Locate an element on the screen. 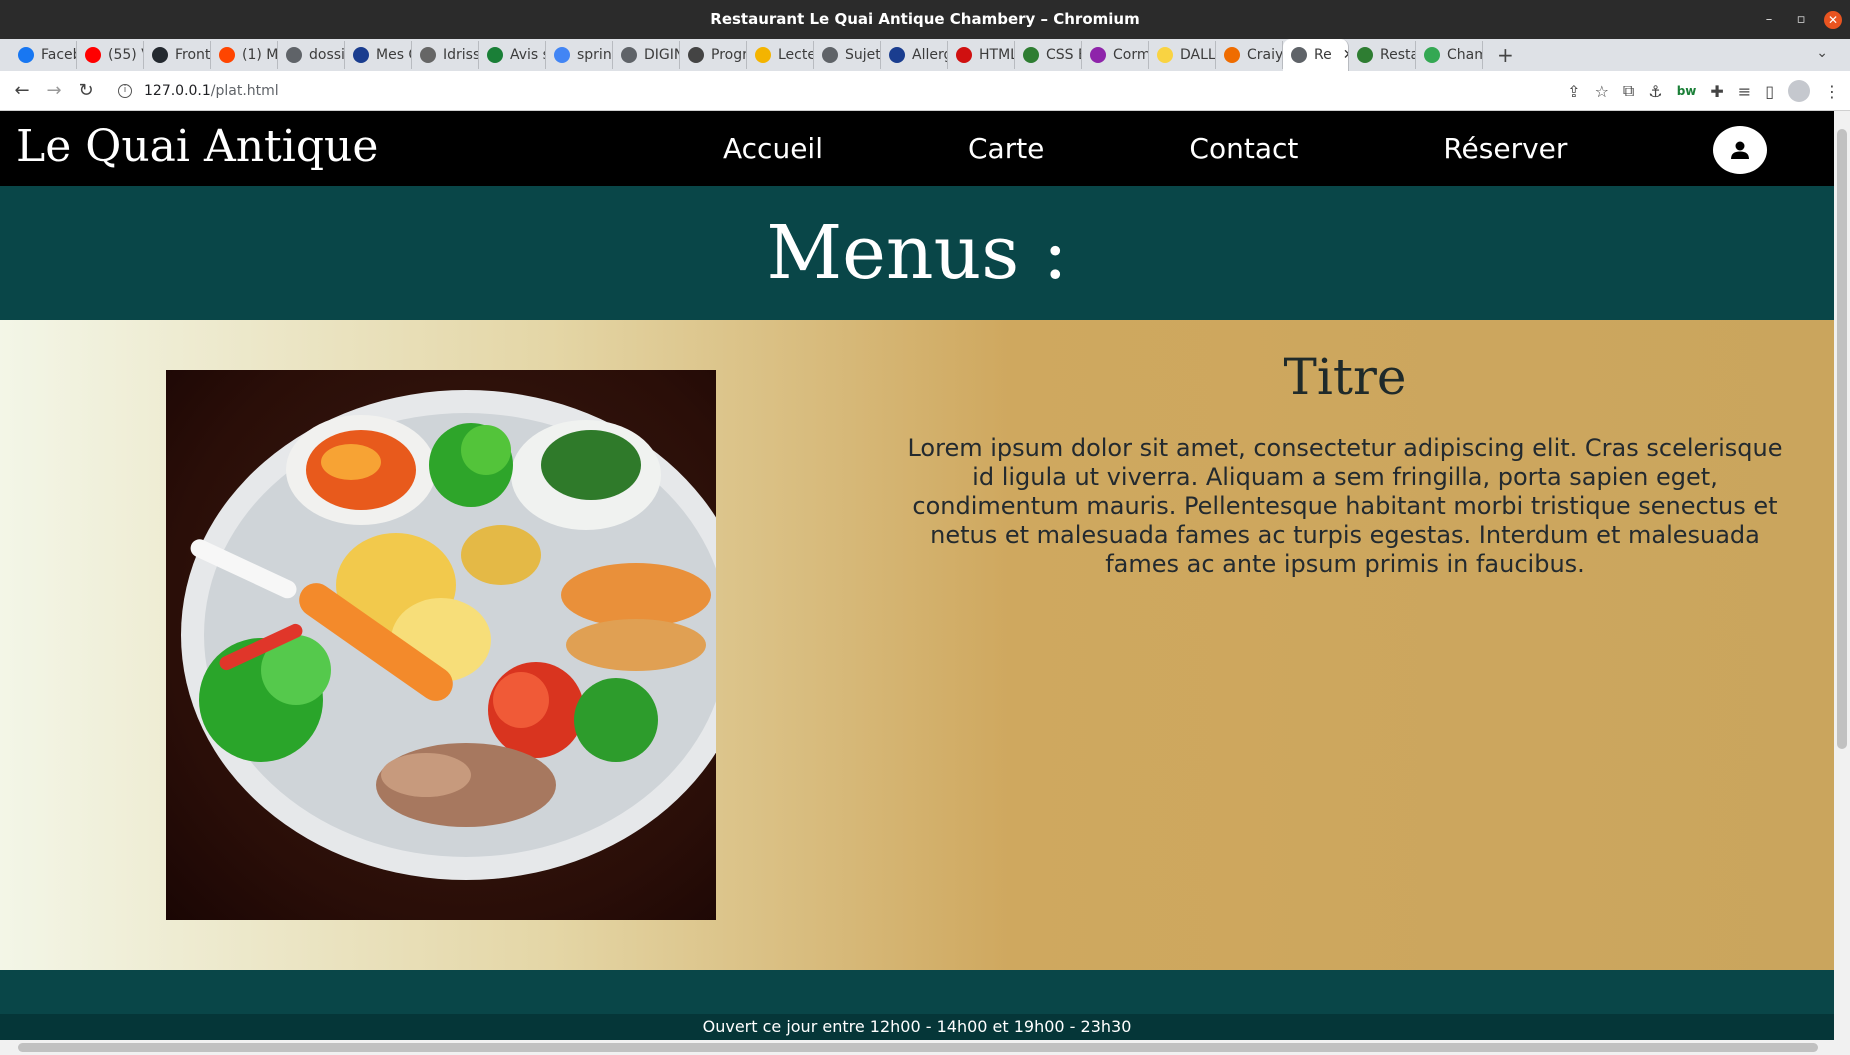 The width and height of the screenshot is (1850, 1055). star-icon: ☆ is located at coordinates (1602, 91).